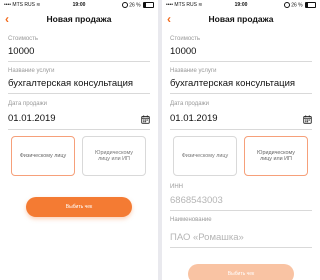 This screenshot has height=280, width=320. I want to click on company-name-label: Наименование, so click(191, 220).